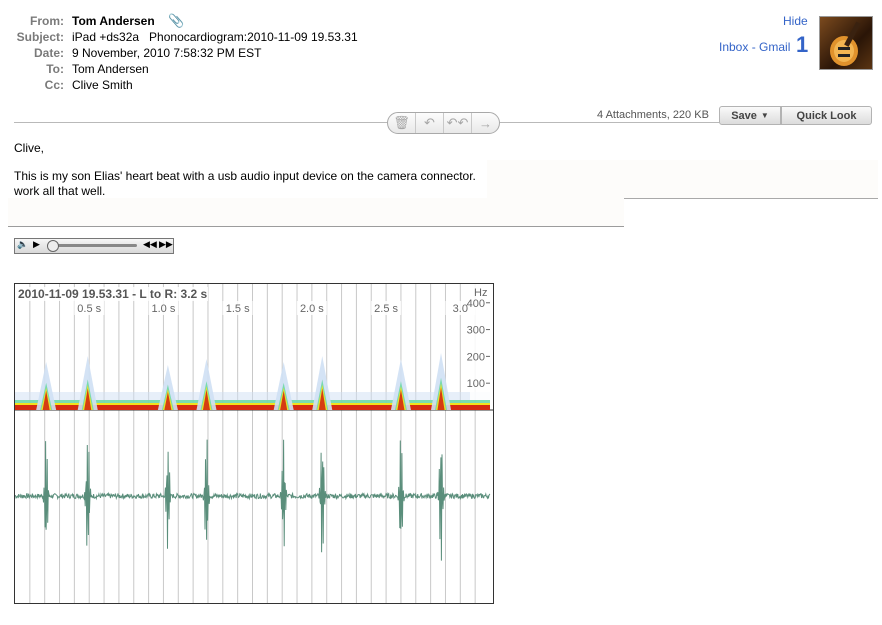 This screenshot has height=625, width=882. I want to click on from-label: From:, so click(47, 21).